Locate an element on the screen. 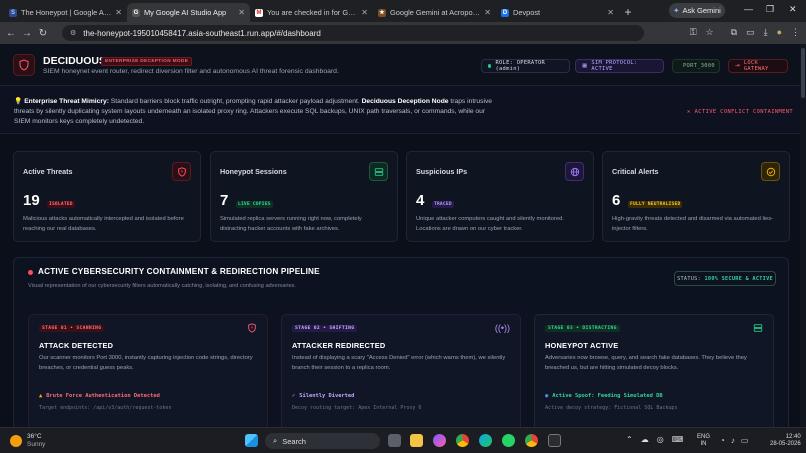  minimize-icon: — is located at coordinates (748, 9).